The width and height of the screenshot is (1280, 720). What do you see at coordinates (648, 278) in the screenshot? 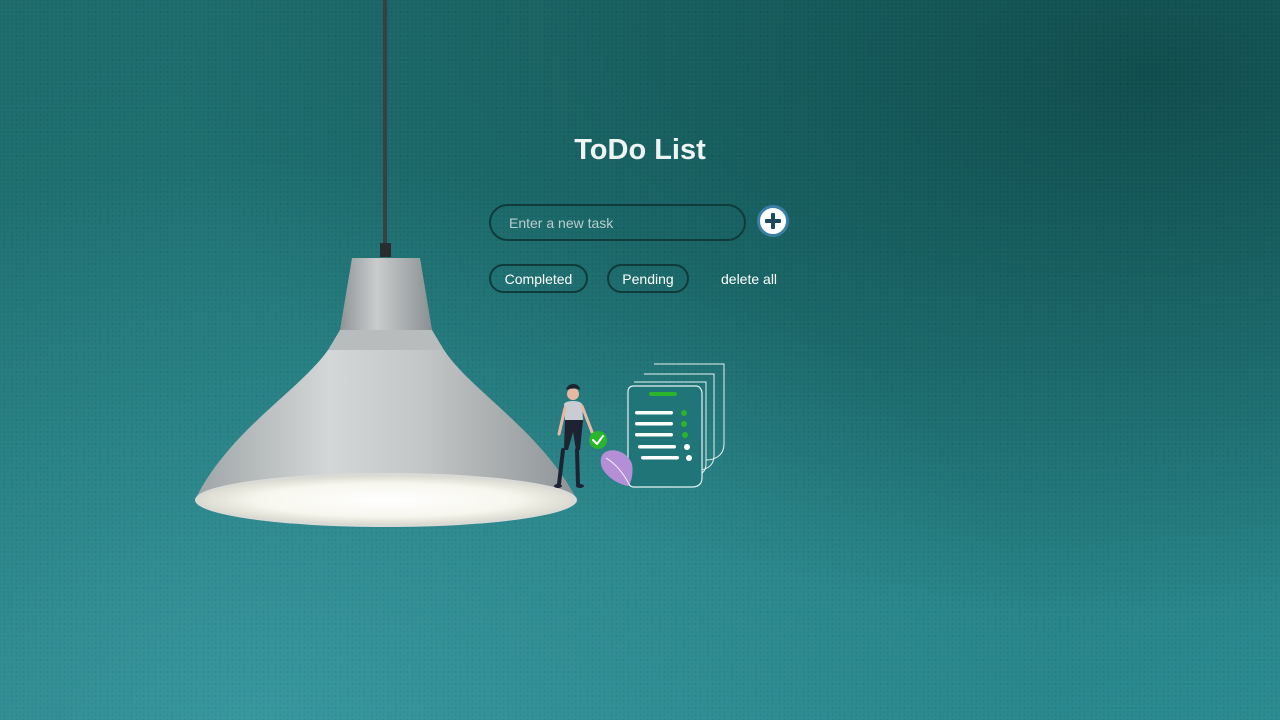
I see `filter-pending-button: Pending` at bounding box center [648, 278].